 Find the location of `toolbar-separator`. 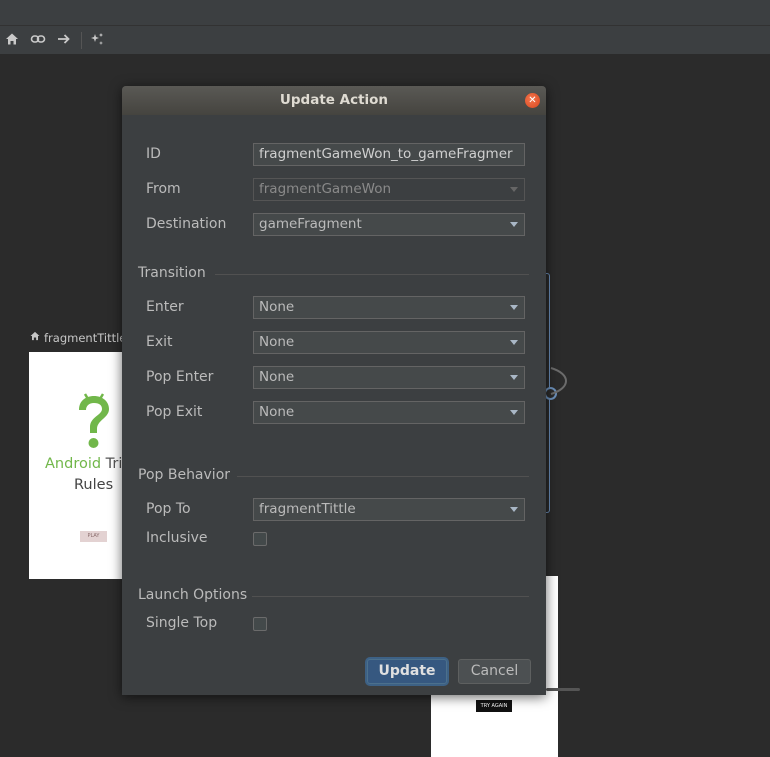

toolbar-separator is located at coordinates (81, 40).